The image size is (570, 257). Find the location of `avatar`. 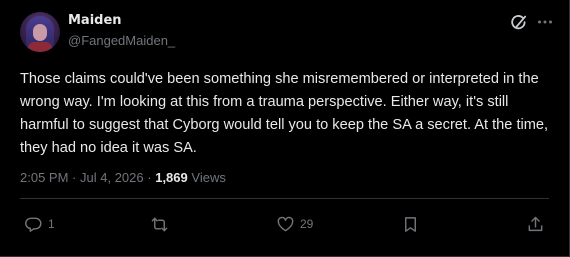

avatar is located at coordinates (40, 32).